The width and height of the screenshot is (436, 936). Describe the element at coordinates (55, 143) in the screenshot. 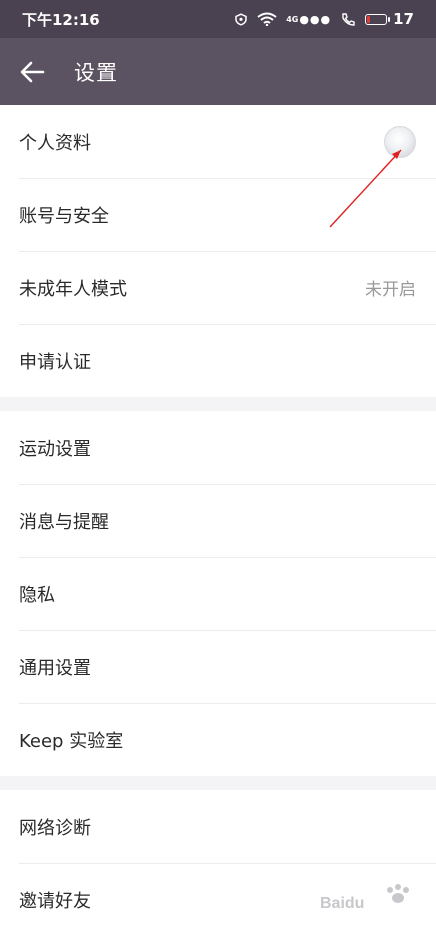

I see `setting-label: 个人资料` at that location.